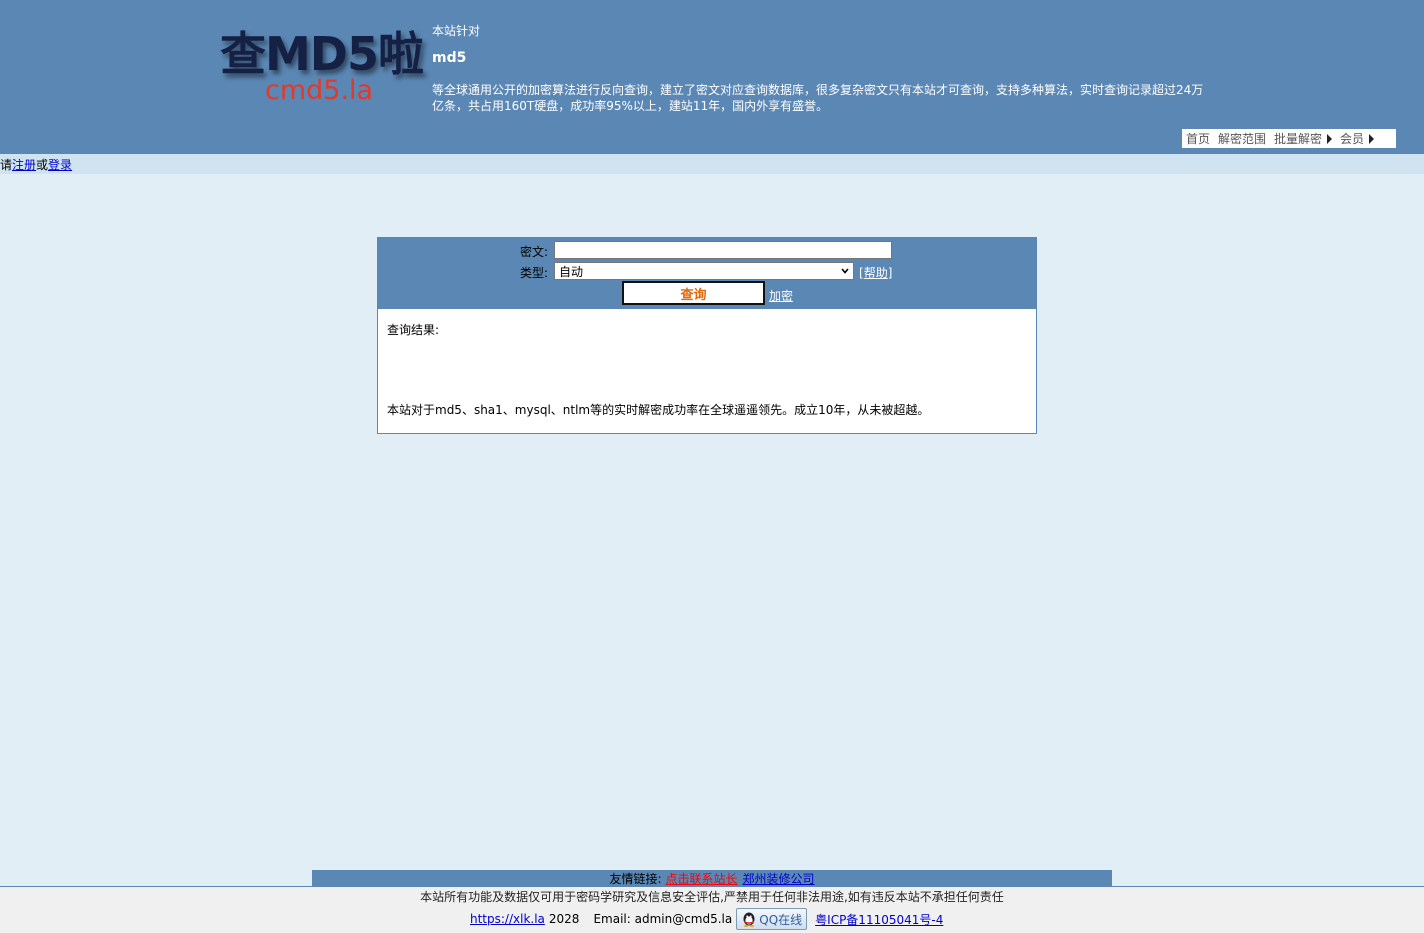  What do you see at coordinates (571, 271) in the screenshot?
I see `type-select-value: 自动` at bounding box center [571, 271].